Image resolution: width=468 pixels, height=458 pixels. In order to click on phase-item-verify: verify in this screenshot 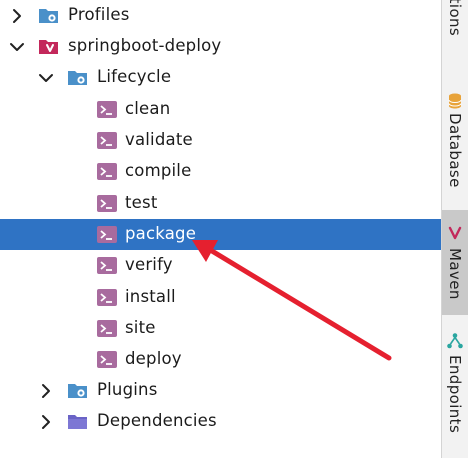, I will do `click(220, 265)`.